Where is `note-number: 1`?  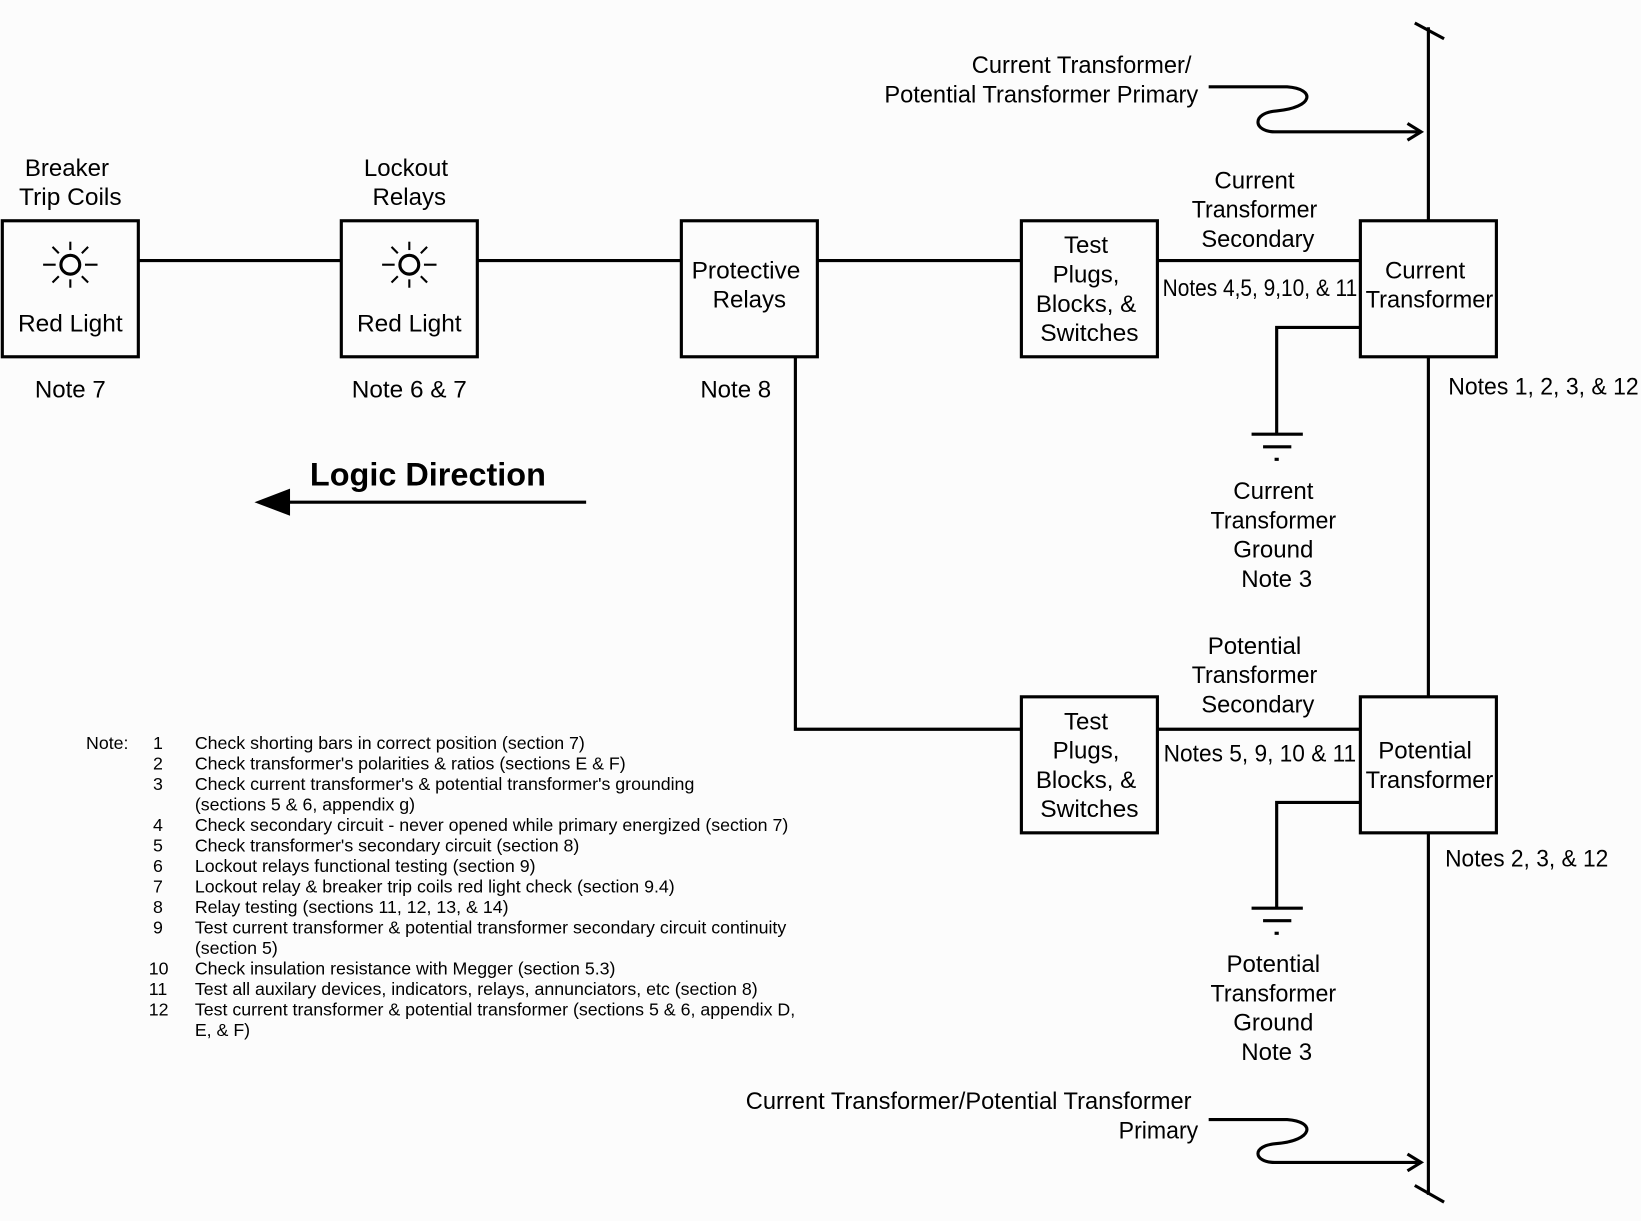 note-number: 1 is located at coordinates (158, 743).